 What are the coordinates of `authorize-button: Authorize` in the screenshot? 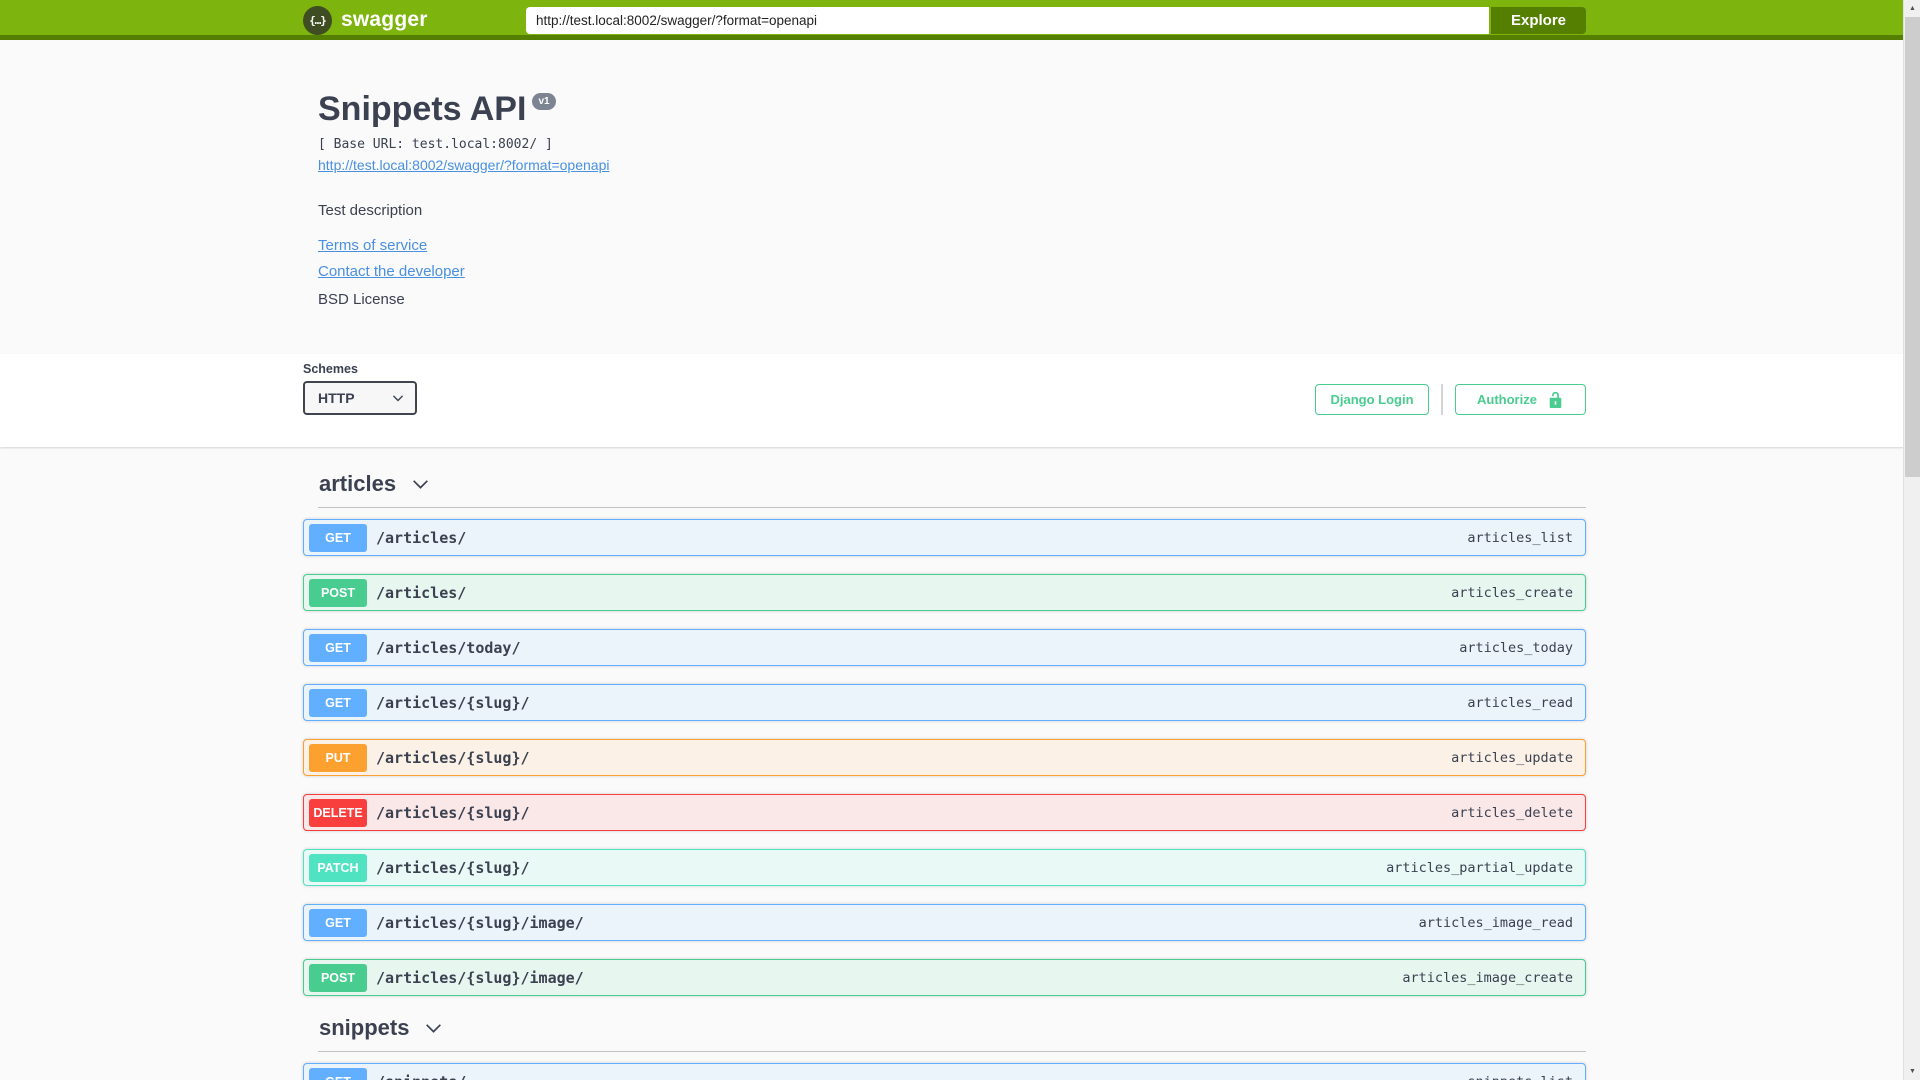 It's located at (1520, 399).